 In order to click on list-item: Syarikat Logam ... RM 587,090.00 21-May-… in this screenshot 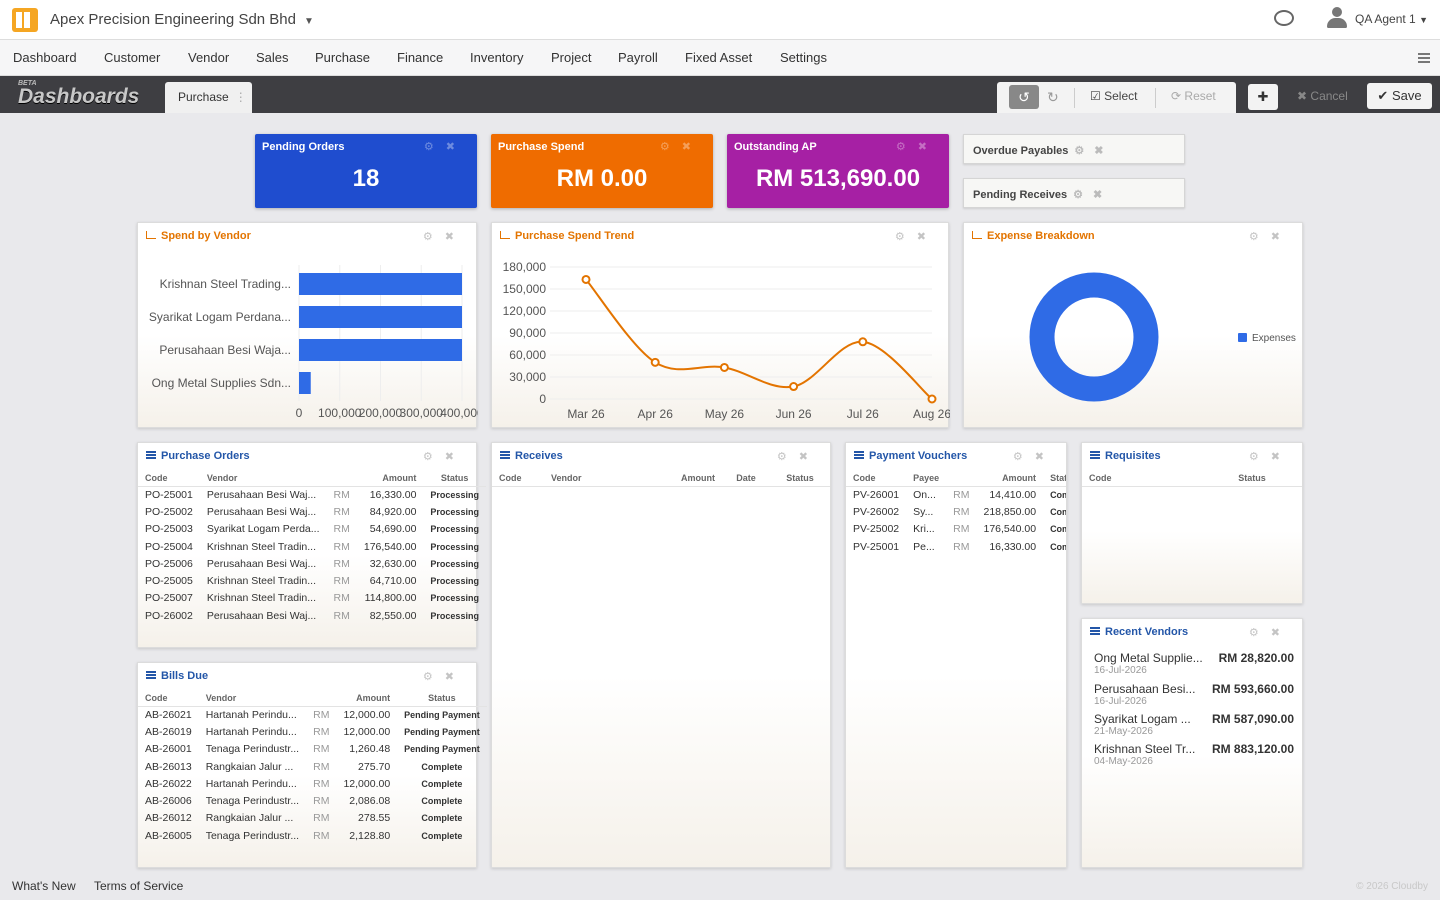, I will do `click(1194, 724)`.